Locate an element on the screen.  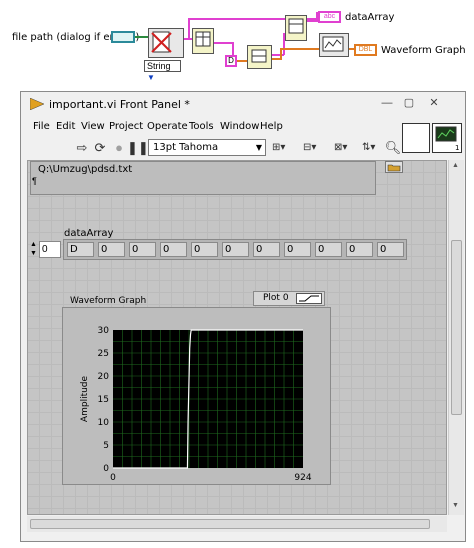
path-type-icon: ¶ is located at coordinates (34, 181).